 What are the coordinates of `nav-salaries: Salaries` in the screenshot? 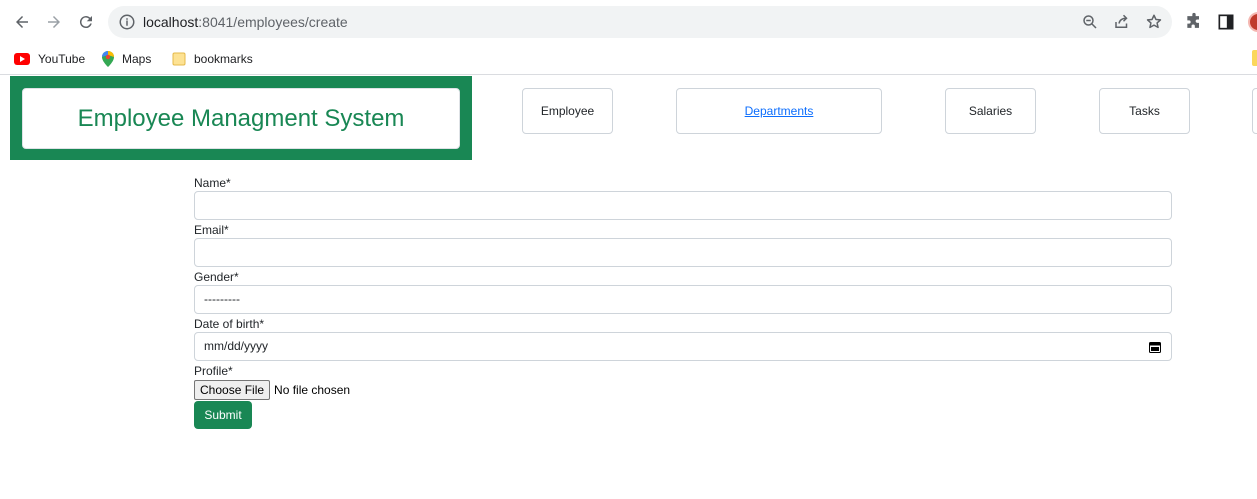 It's located at (990, 111).